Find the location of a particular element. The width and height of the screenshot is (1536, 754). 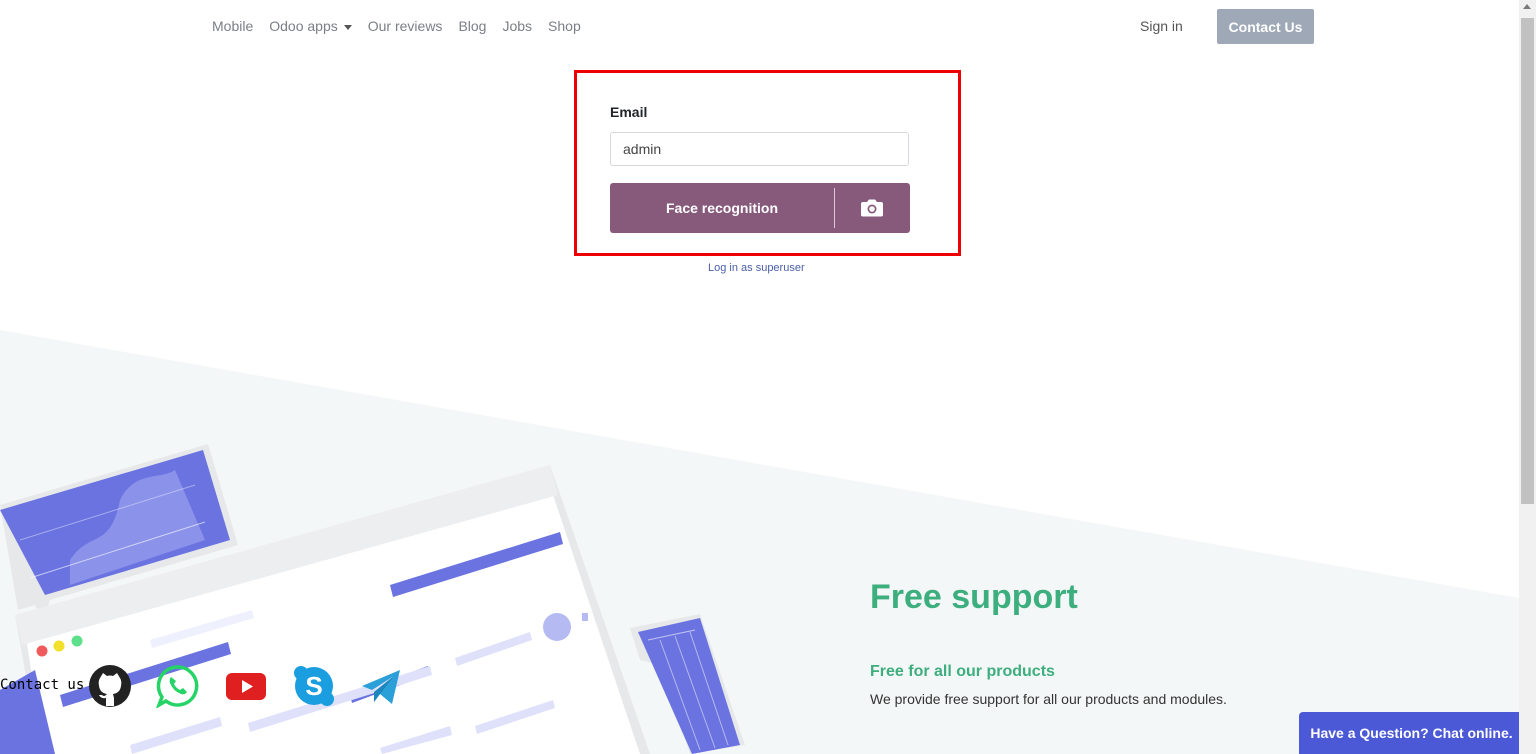

nav-link-blog: Blog is located at coordinates (472, 26).